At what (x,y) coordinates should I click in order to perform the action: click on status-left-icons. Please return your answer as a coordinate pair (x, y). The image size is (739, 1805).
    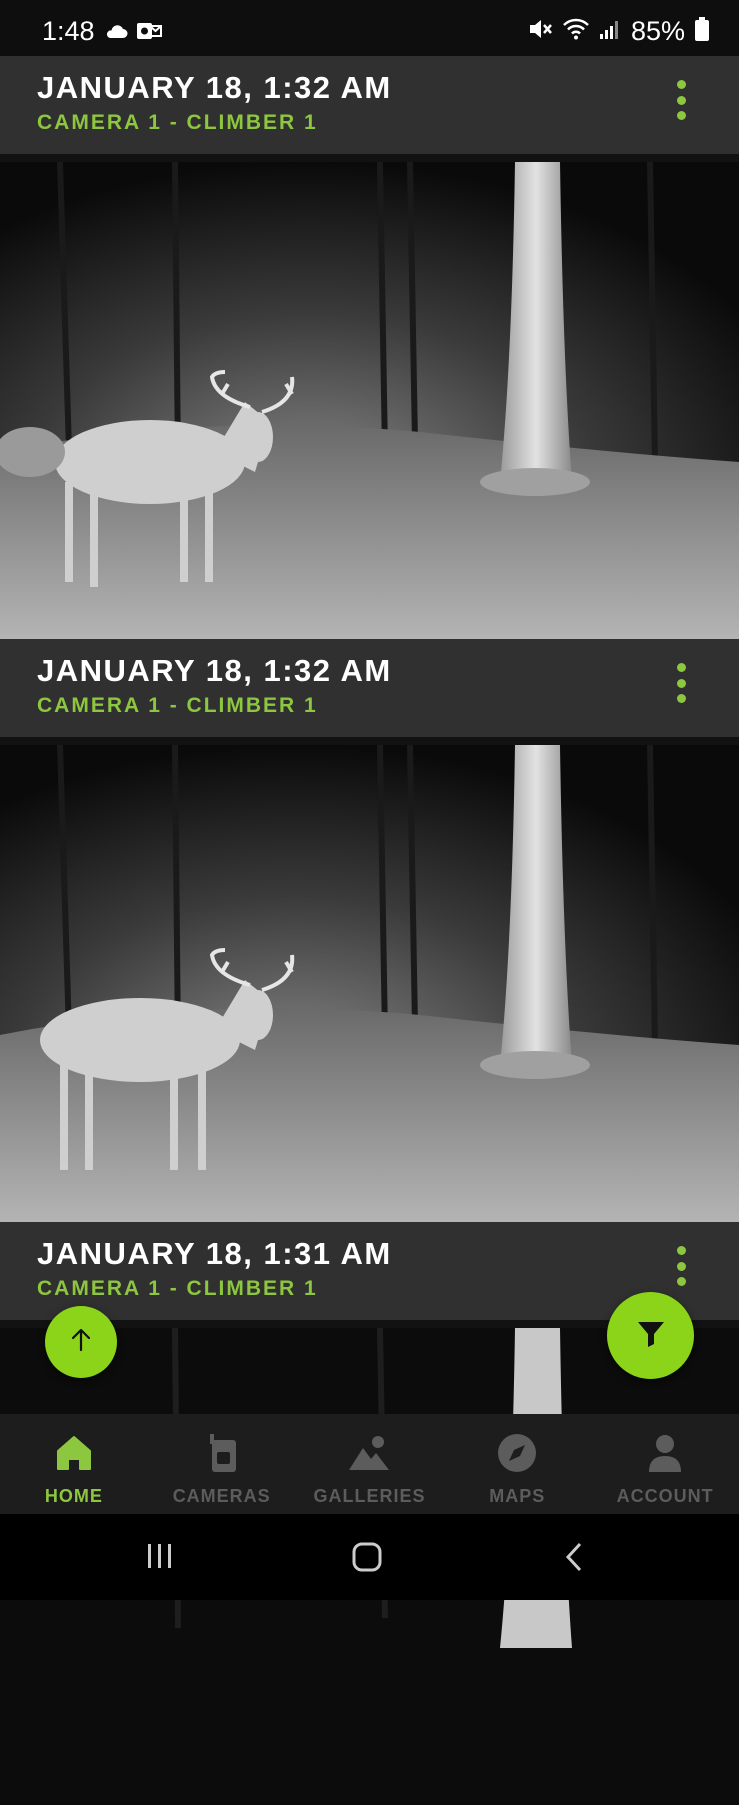
    Looking at the image, I should click on (133, 33).